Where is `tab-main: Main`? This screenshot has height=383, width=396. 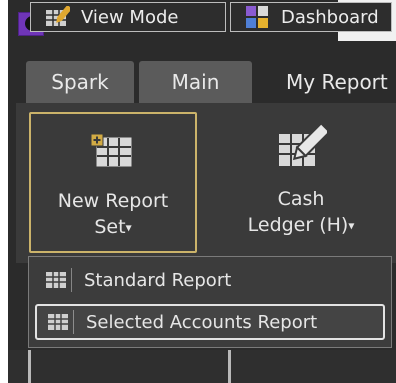 tab-main: Main is located at coordinates (195, 82).